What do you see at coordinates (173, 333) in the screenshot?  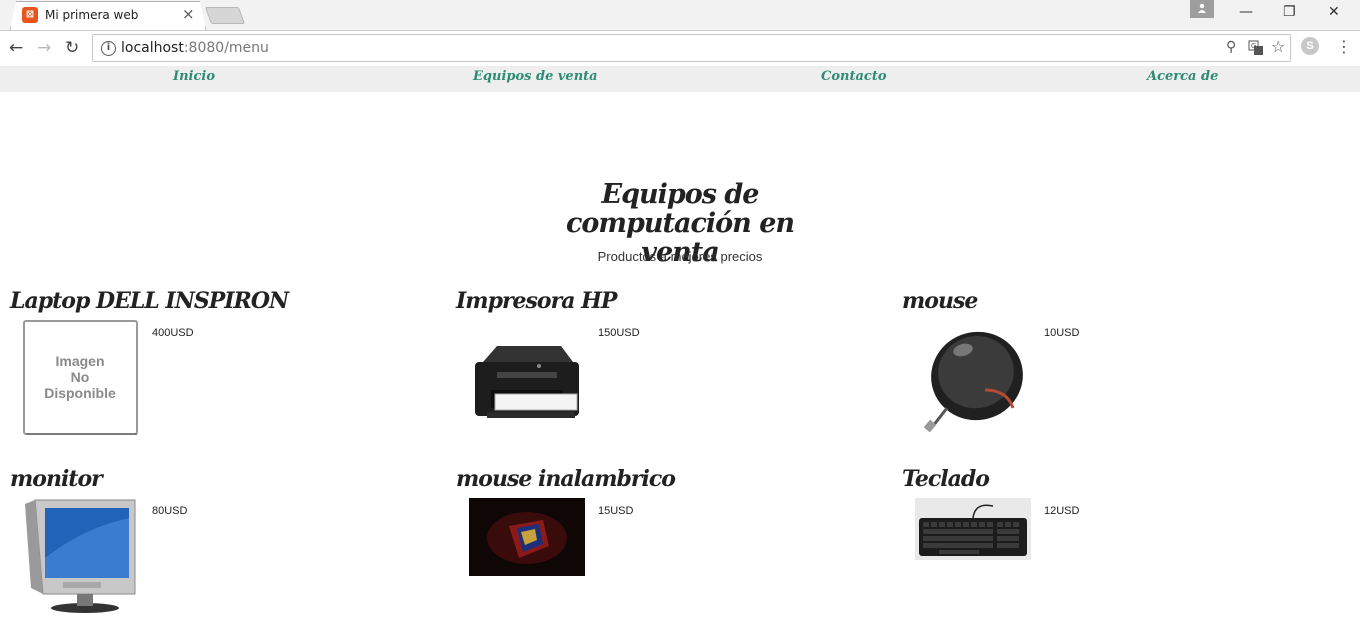 I see `product-price: 400USD` at bounding box center [173, 333].